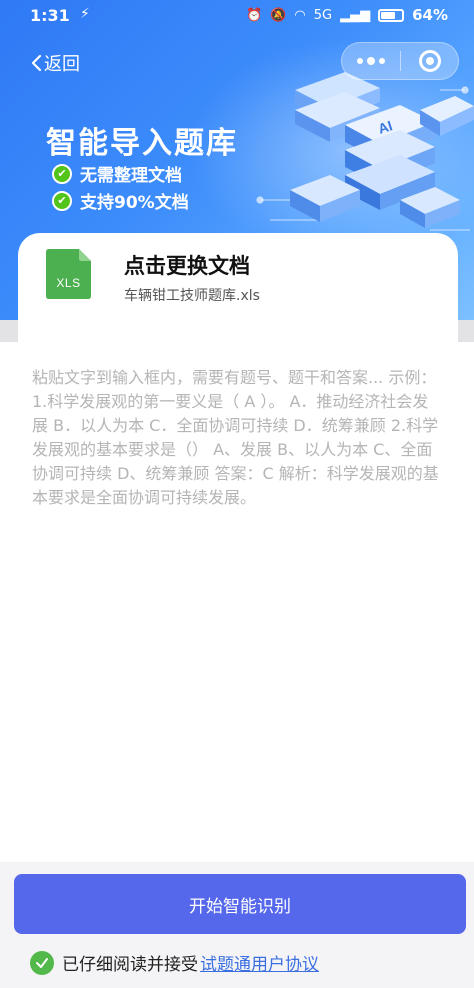  What do you see at coordinates (237, 17) in the screenshot?
I see `status-bar: 1:31 ⚡ ⏰ 🔕 ◠ 5G ▂▄▆ 64%` at bounding box center [237, 17].